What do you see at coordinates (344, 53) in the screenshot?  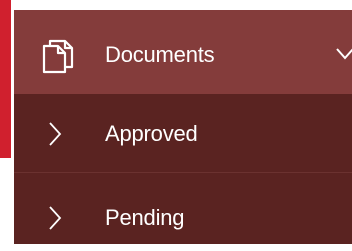 I see `chevron-down-icon` at bounding box center [344, 53].